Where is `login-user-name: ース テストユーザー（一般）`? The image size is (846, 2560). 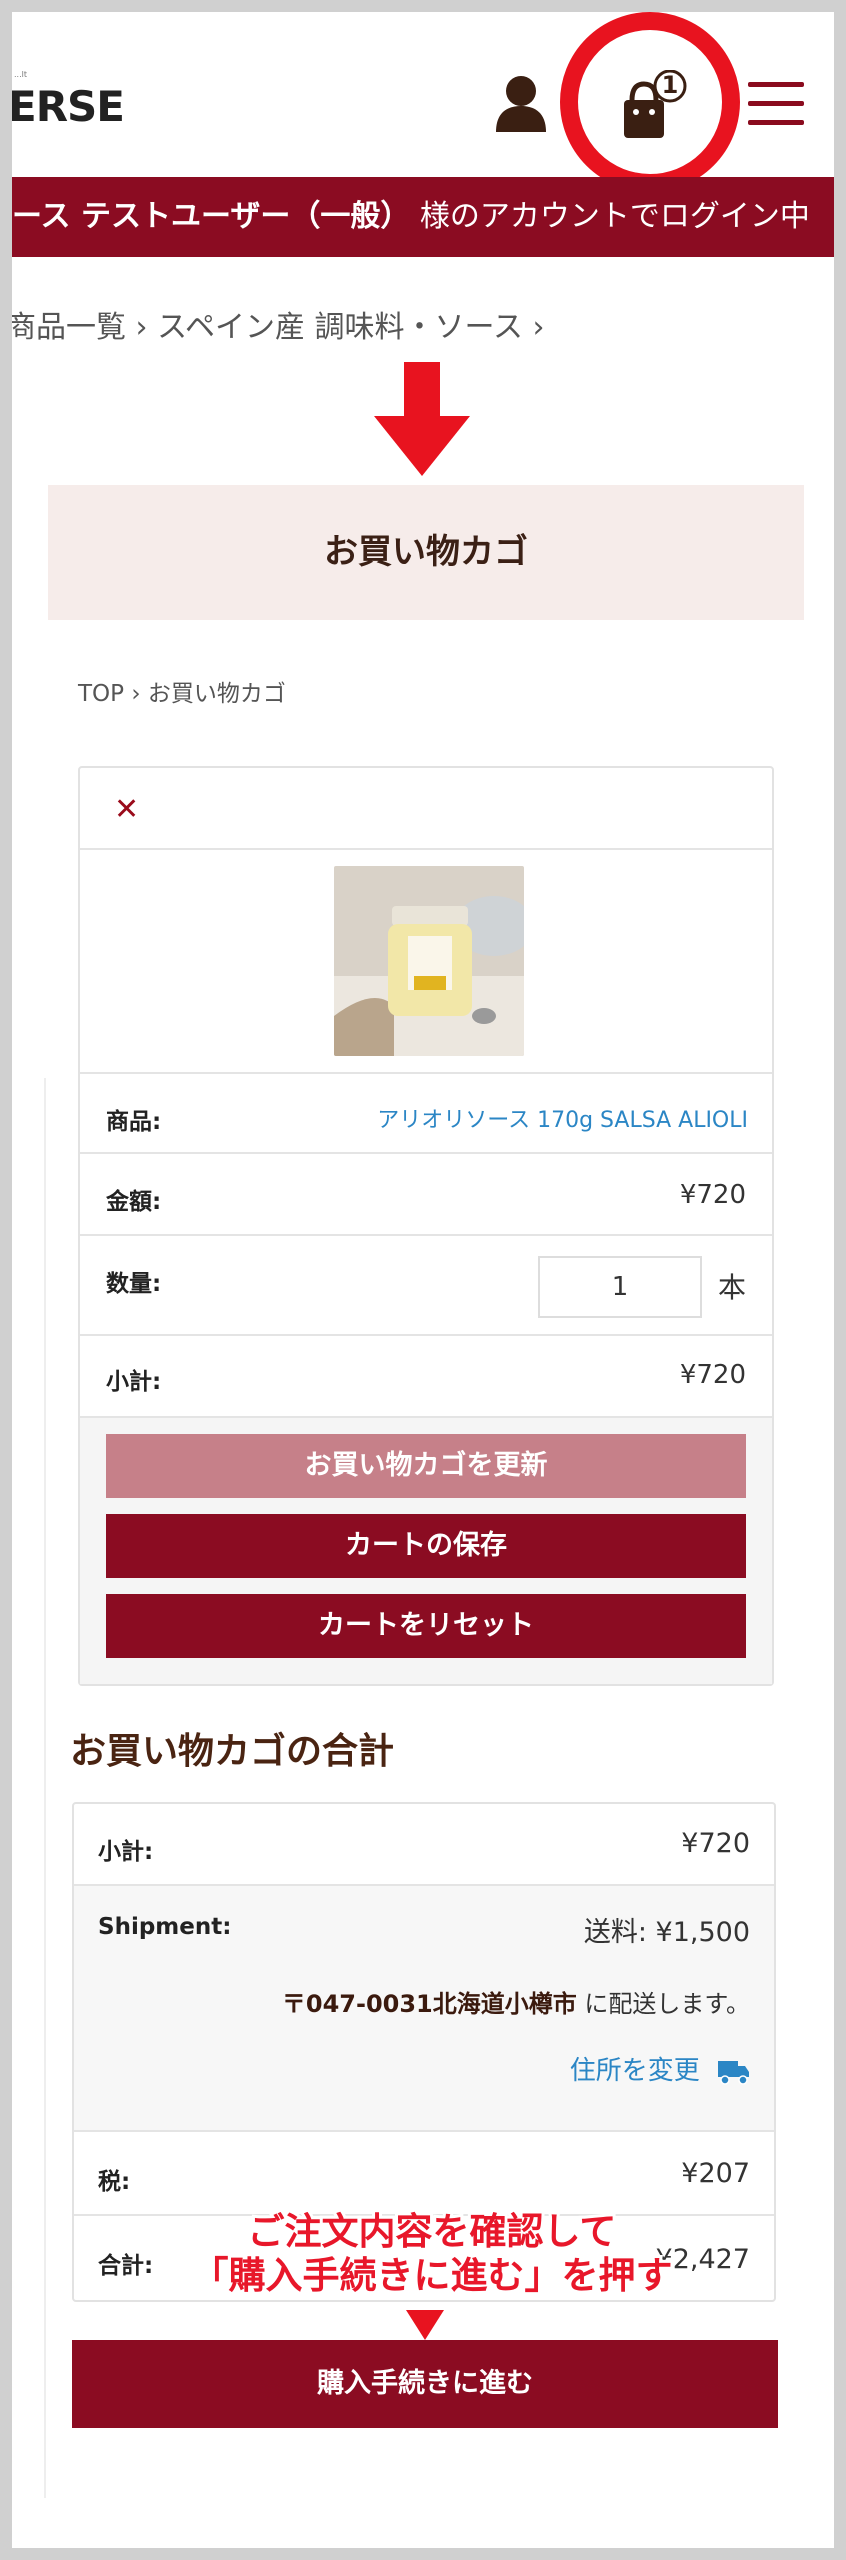 login-user-name: ース テストユーザー（一般） is located at coordinates (211, 216).